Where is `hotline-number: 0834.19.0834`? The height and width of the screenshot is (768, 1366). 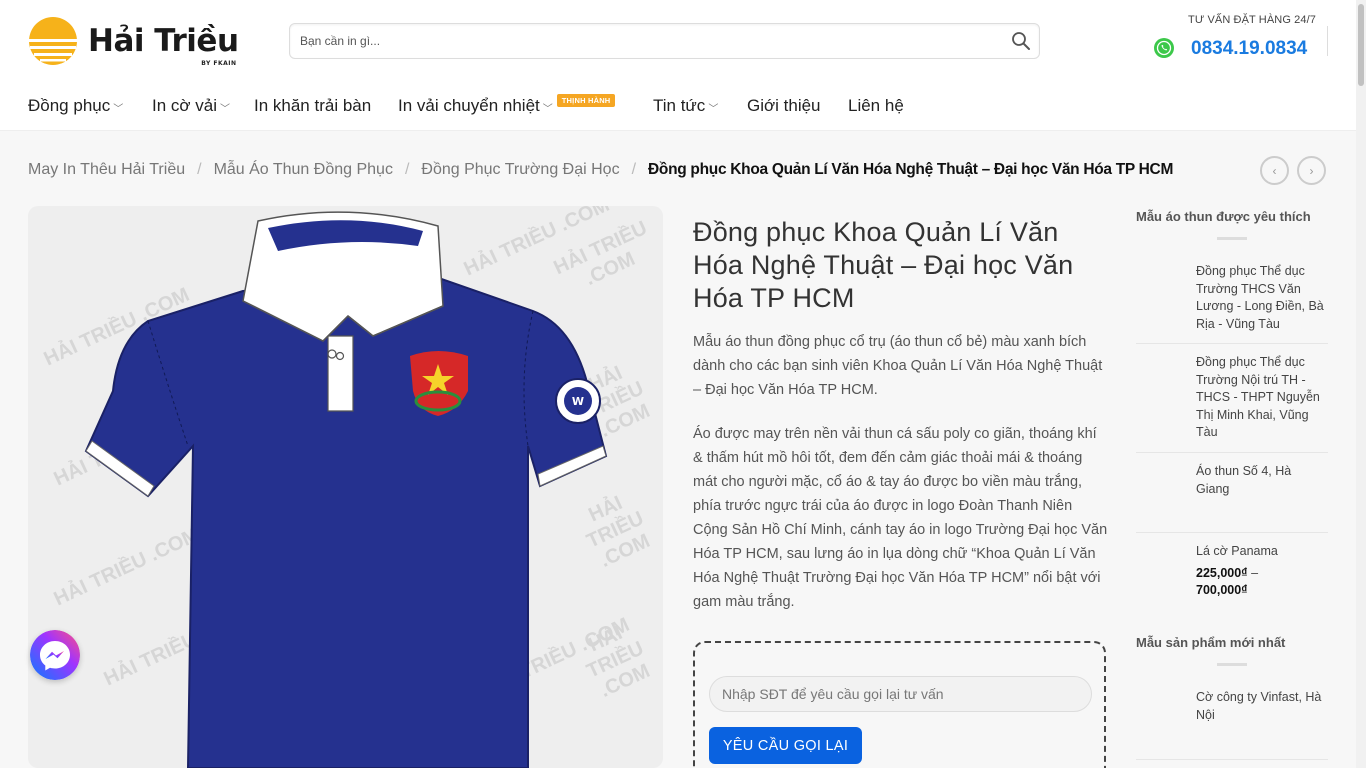 hotline-number: 0834.19.0834 is located at coordinates (1249, 49).